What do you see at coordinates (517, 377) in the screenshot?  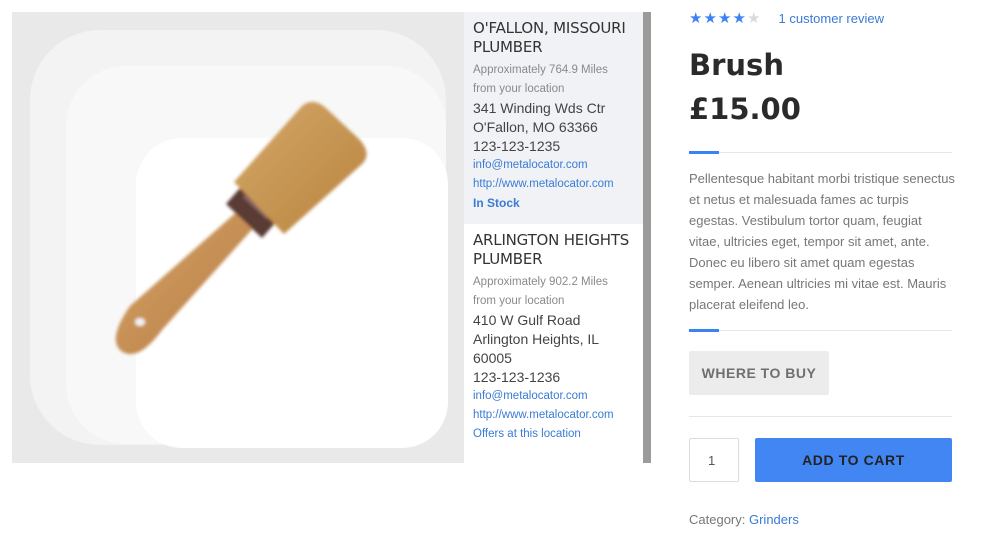 I see `location-phone: 123-123-1236` at bounding box center [517, 377].